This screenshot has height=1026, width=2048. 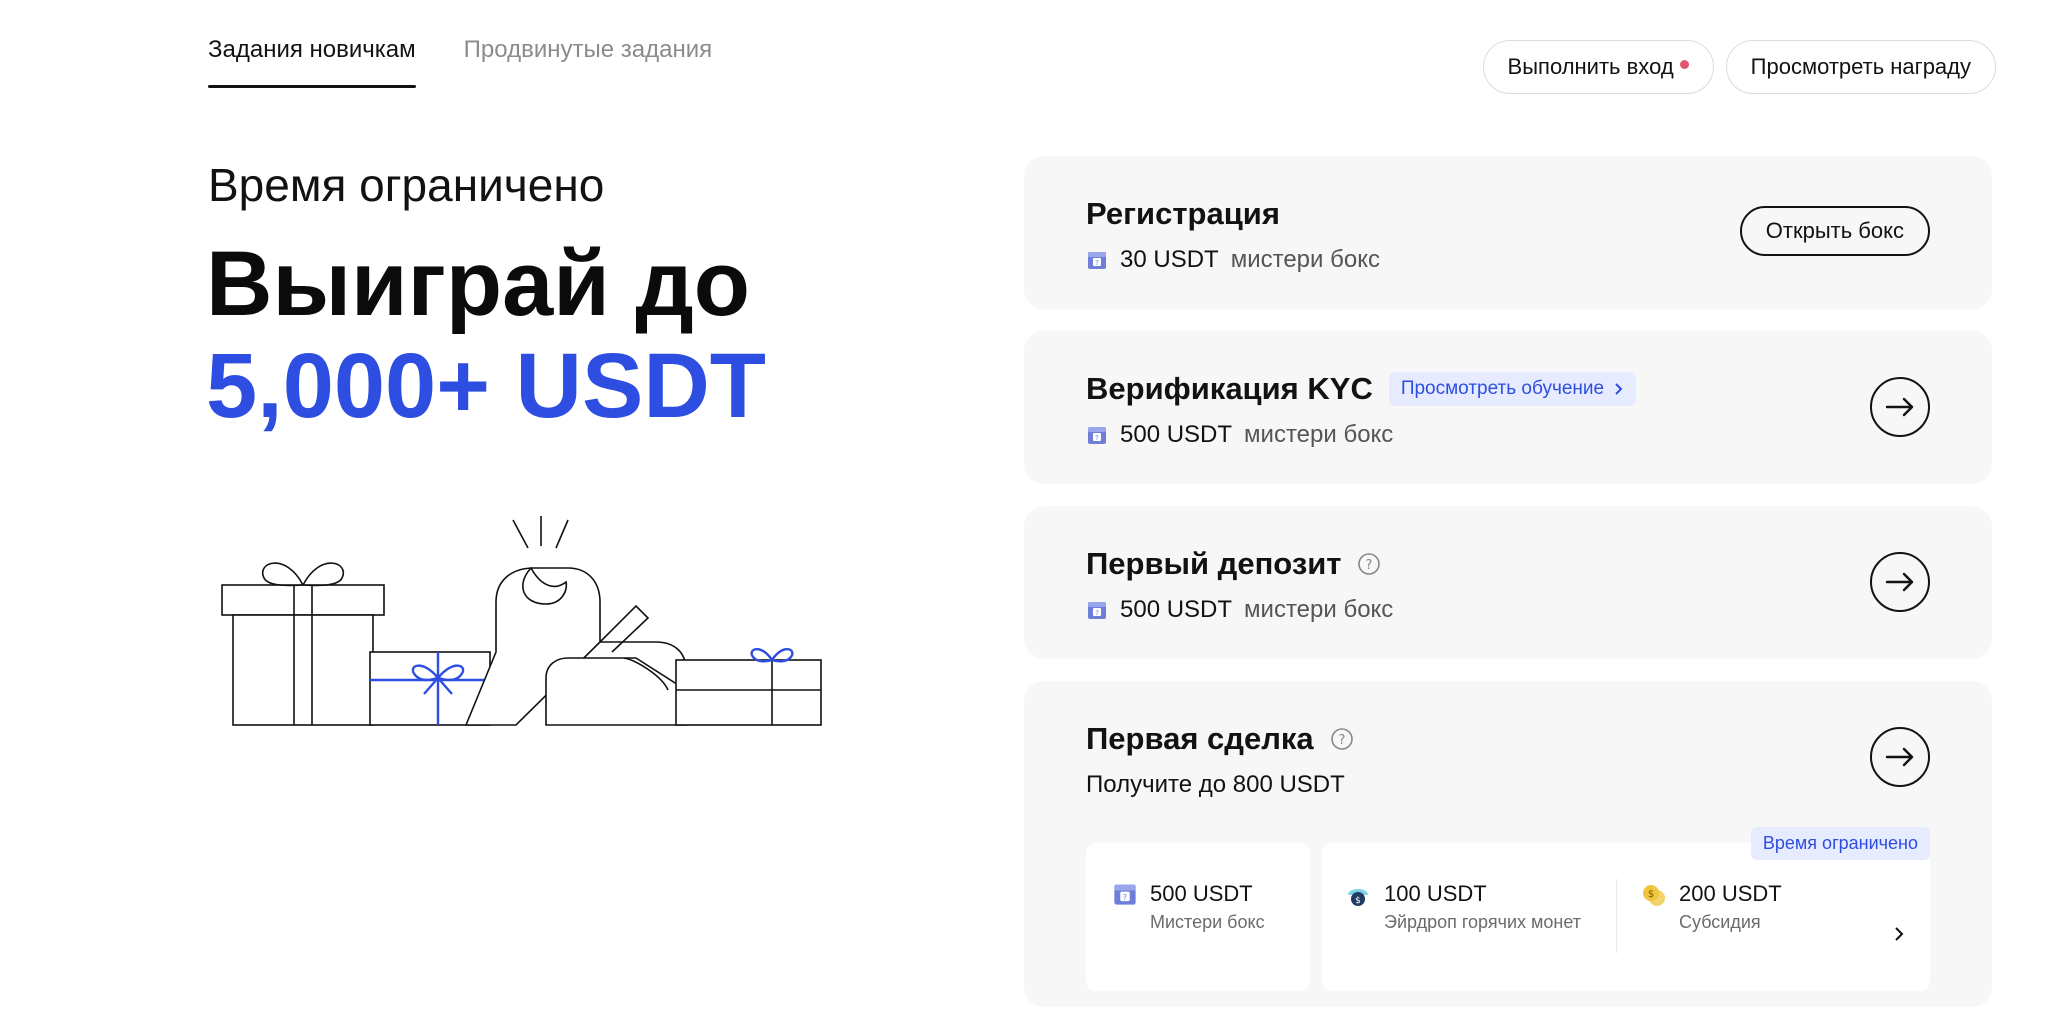 I want to click on reward-item: $ 100 USDT Эйрдроп горячих монет, so click(x=1469, y=917).